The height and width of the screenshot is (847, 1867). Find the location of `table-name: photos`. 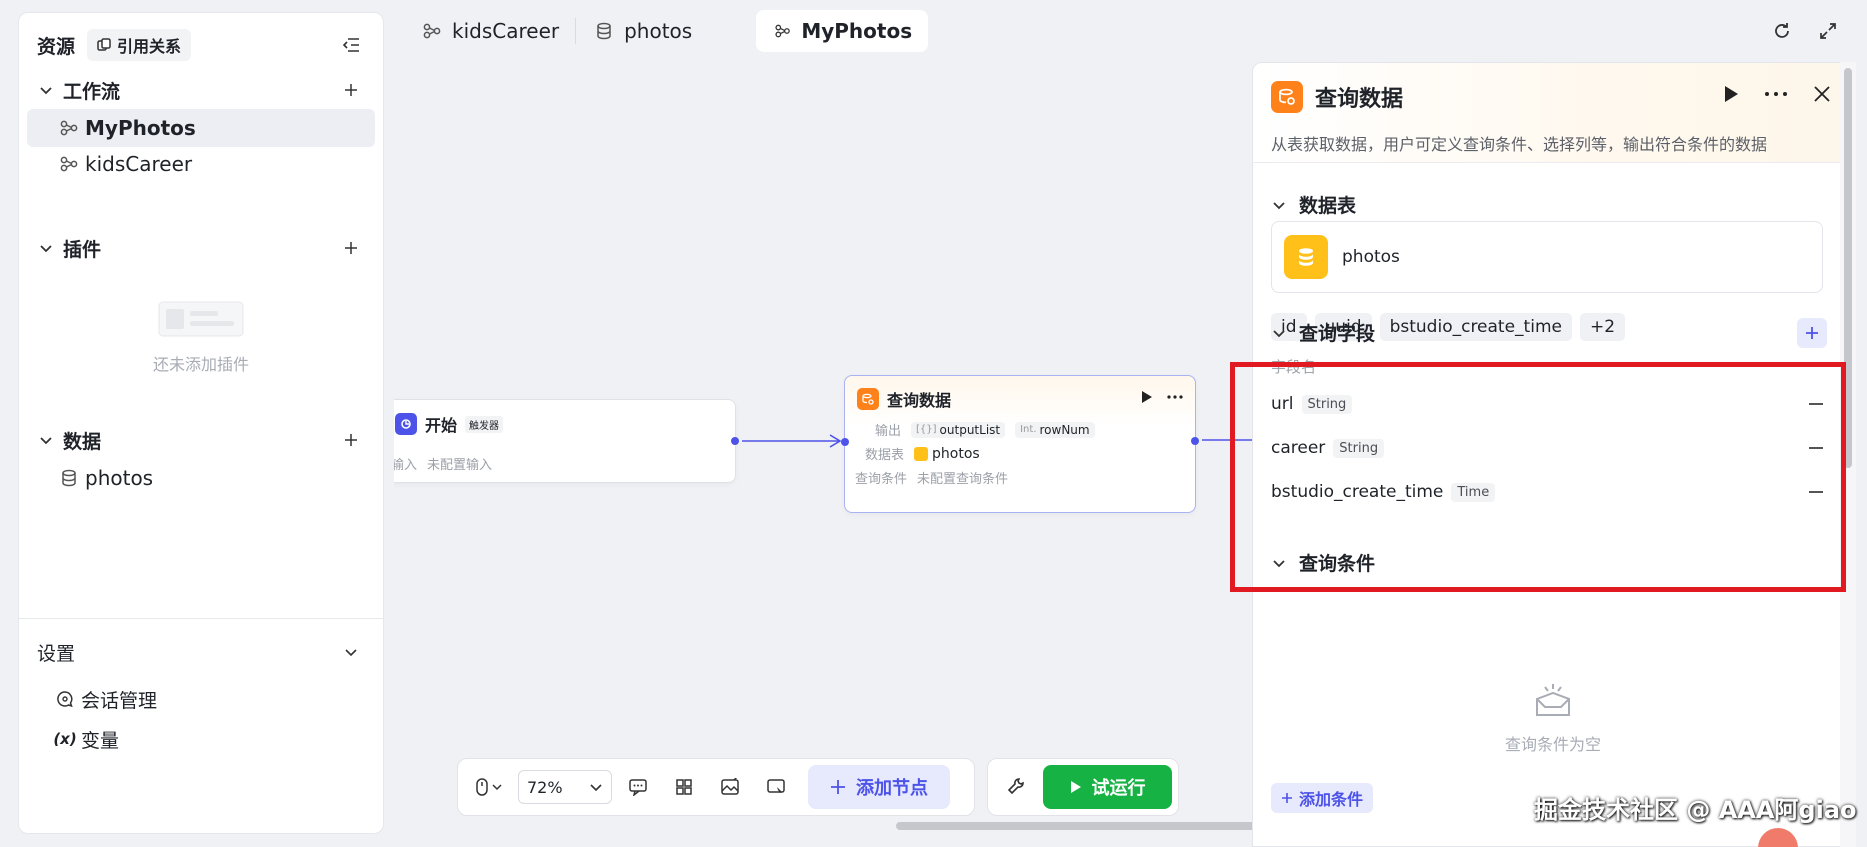

table-name: photos is located at coordinates (956, 453).